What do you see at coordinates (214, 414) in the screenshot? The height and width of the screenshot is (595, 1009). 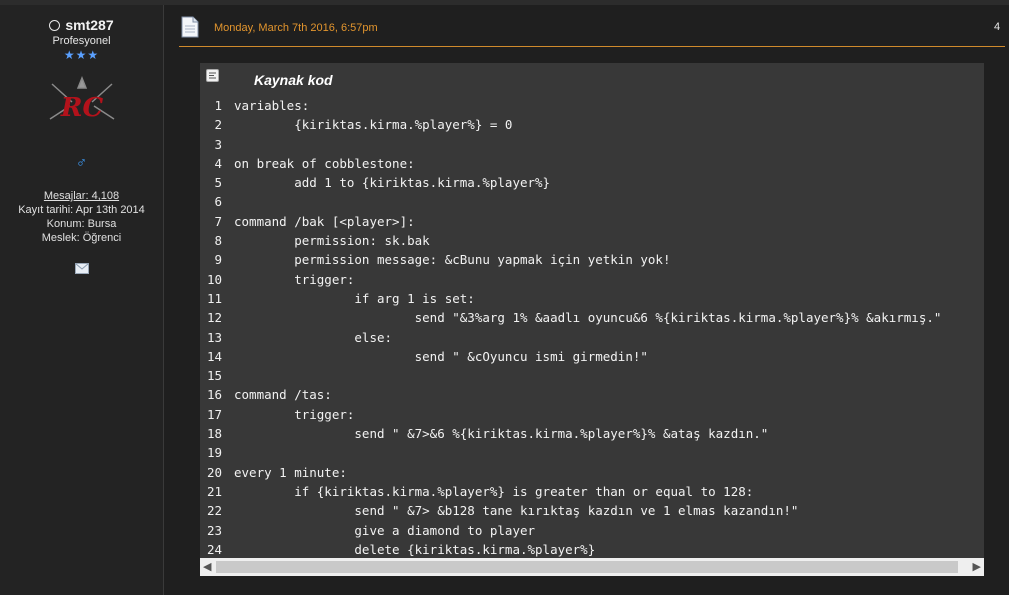 I see `line-number: 17` at bounding box center [214, 414].